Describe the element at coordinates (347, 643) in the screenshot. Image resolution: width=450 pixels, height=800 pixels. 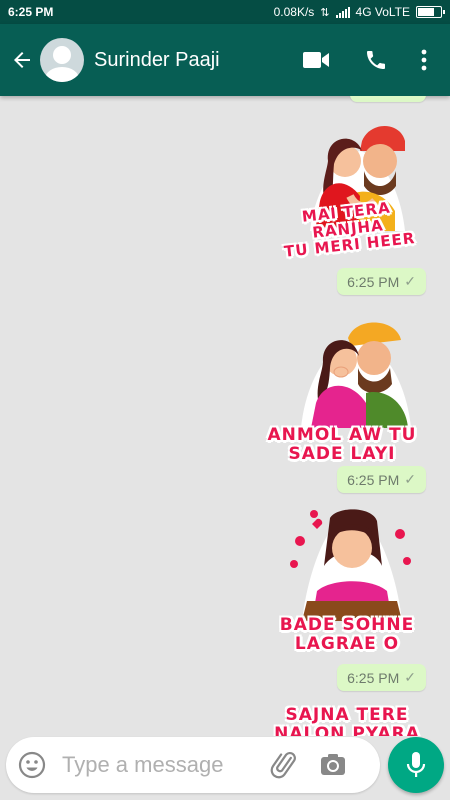
I see `sticker-caption-line: LAGRAE O` at that location.